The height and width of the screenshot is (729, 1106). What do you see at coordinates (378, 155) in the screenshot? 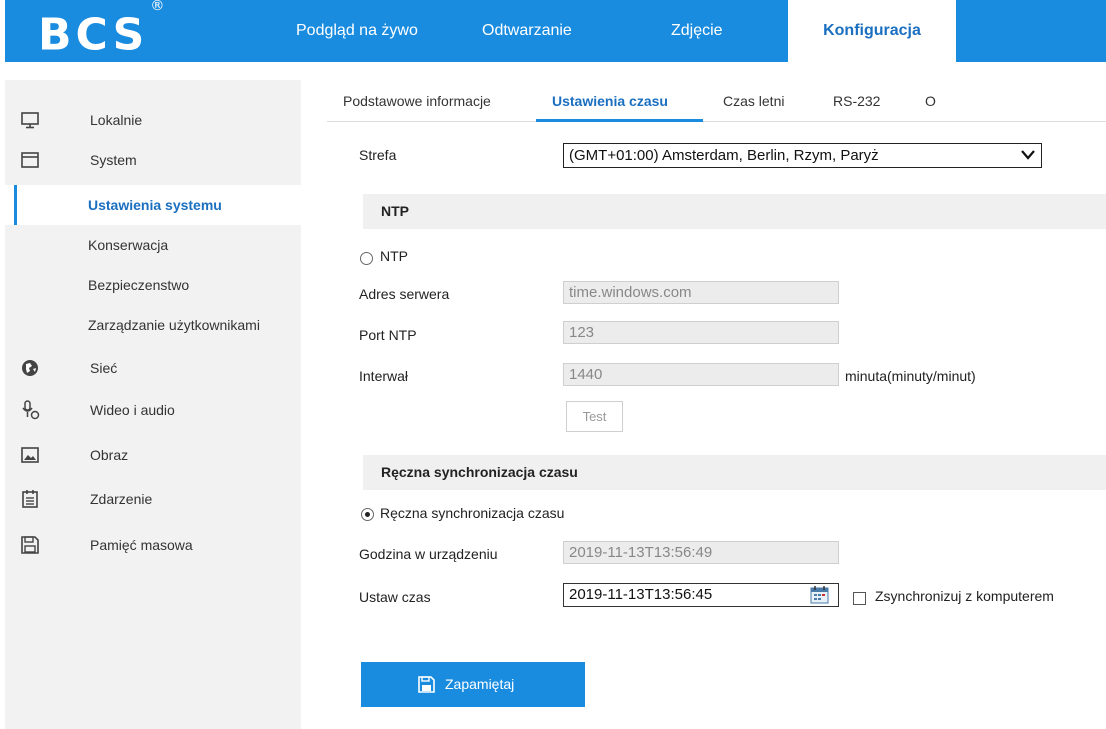
I see `timezone-label: Strefa` at bounding box center [378, 155].